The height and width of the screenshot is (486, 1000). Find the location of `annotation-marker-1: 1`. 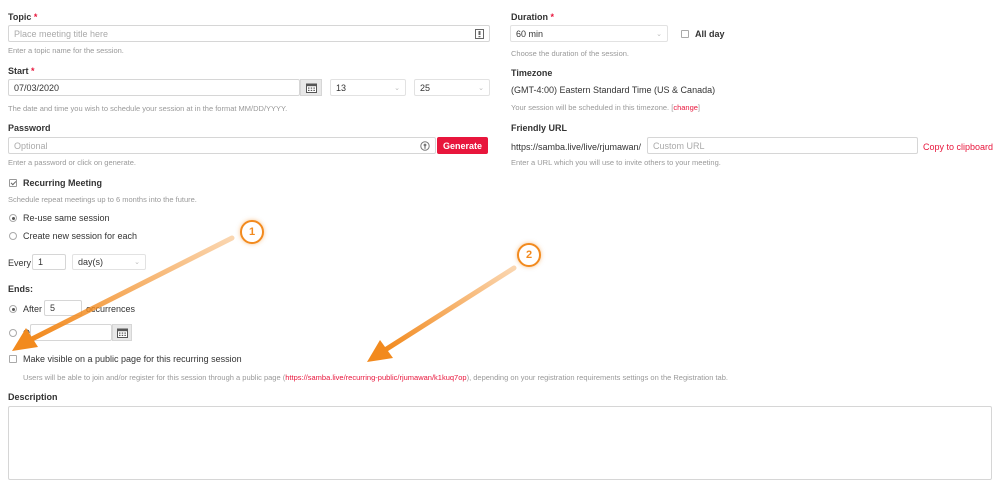

annotation-marker-1: 1 is located at coordinates (252, 232).